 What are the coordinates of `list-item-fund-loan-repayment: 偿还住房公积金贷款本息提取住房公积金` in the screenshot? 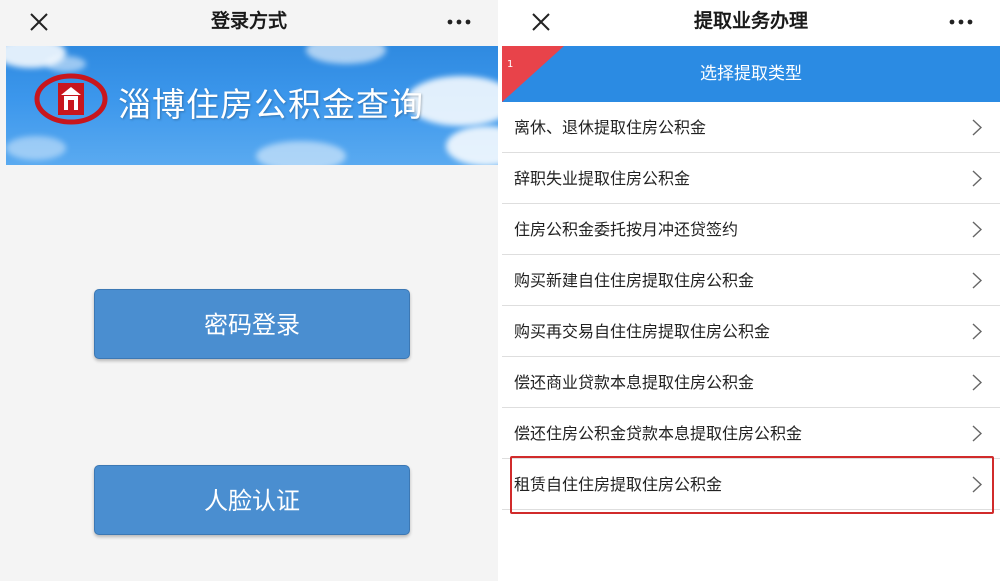 It's located at (751, 433).